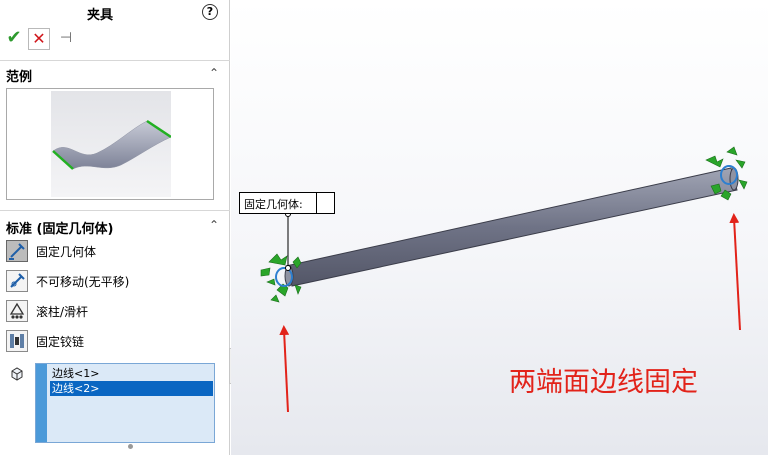  What do you see at coordinates (284, 369) in the screenshot?
I see `annotation-arrow-left` at bounding box center [284, 369].